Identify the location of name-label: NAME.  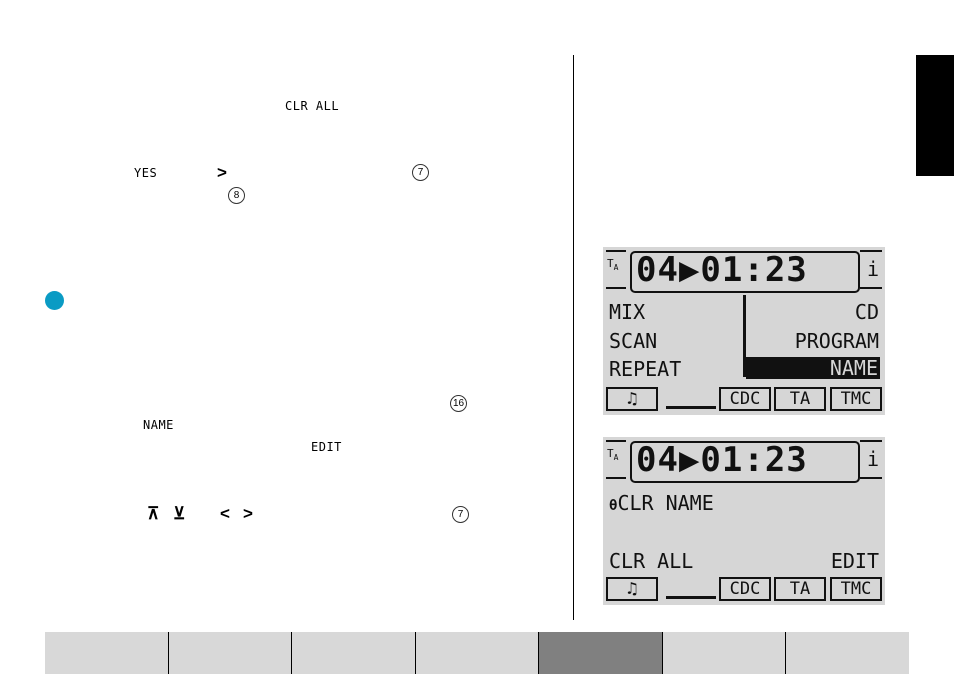
(158, 425).